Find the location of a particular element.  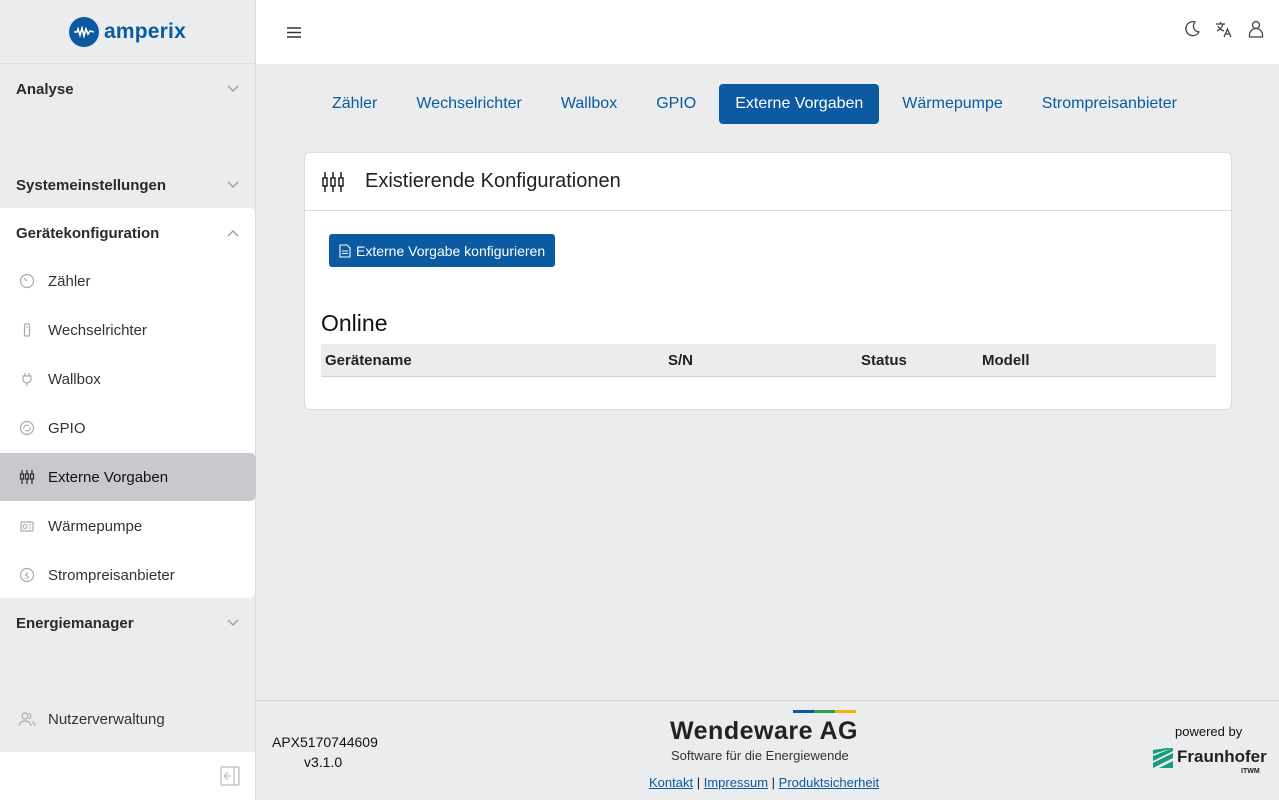

heatpump-icon is located at coordinates (27, 526).